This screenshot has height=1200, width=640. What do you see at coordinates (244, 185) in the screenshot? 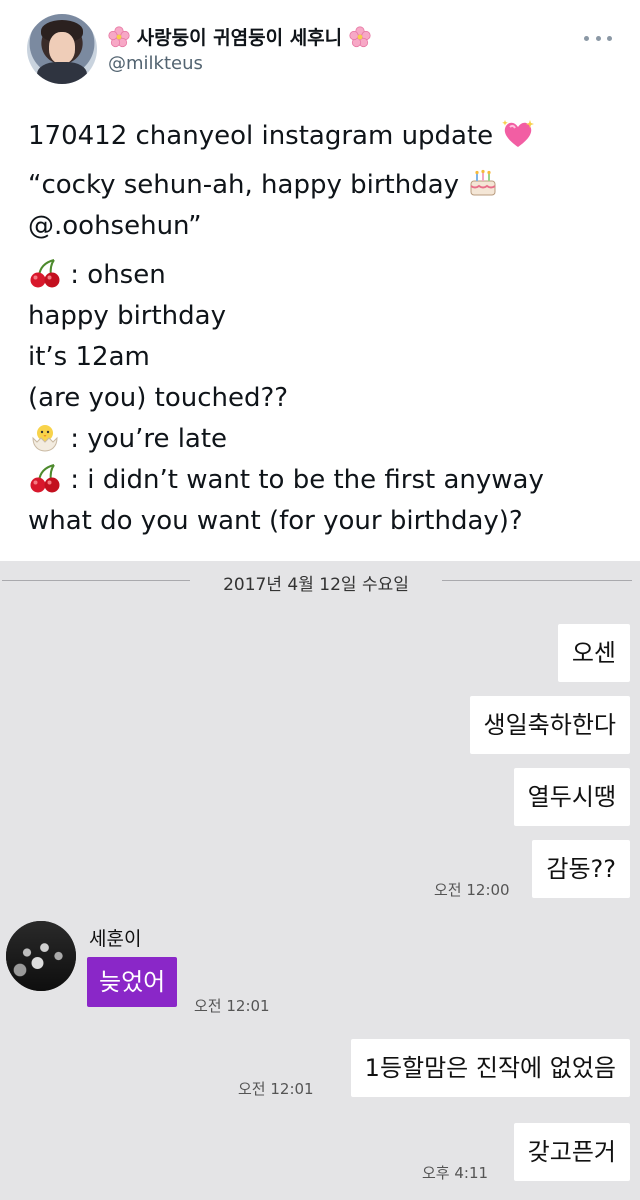
I see `tweet-line-text: “cocky sehun-ah, happy birthday` at bounding box center [244, 185].